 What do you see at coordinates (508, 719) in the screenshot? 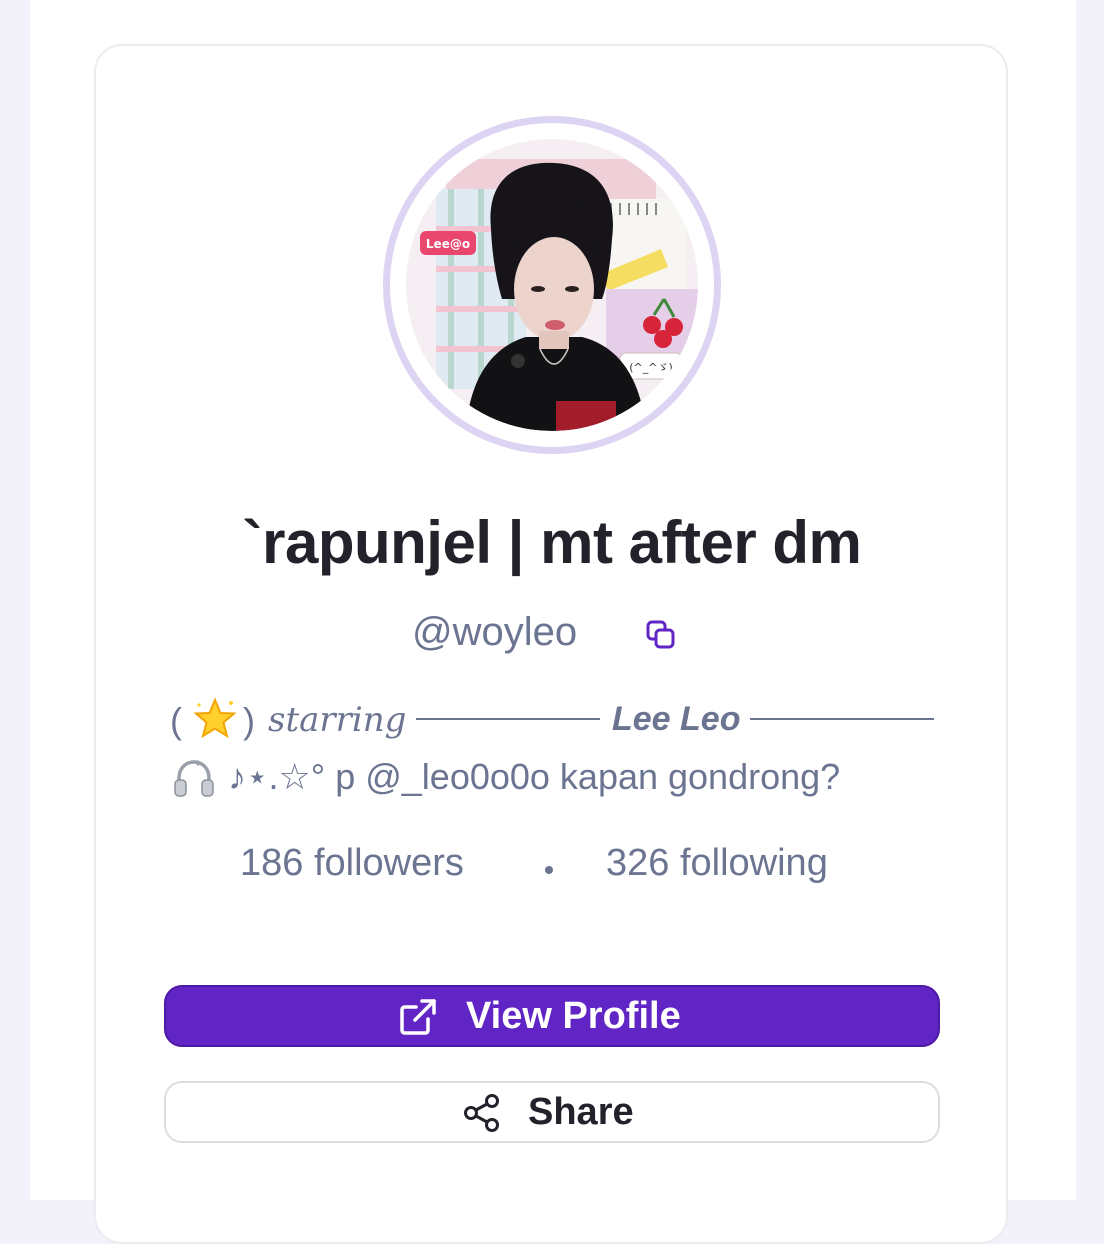
I see `bio-divider-left` at bounding box center [508, 719].